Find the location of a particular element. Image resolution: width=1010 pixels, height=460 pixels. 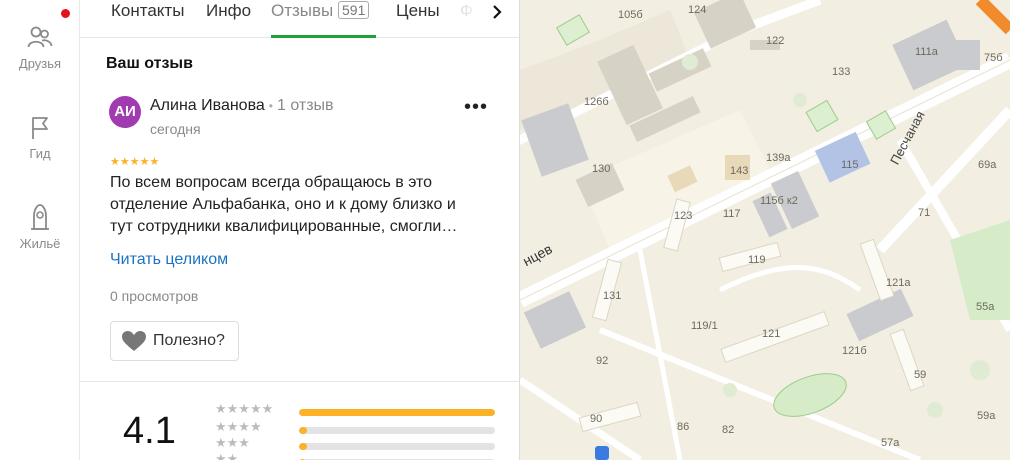

map-label: 82 is located at coordinates (728, 430).